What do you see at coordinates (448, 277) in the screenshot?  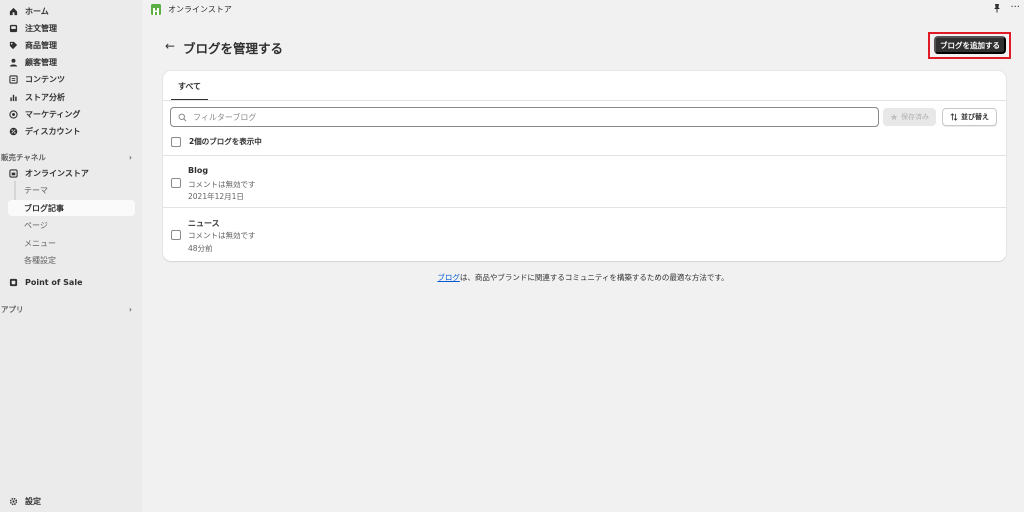 I see `blog-help-link: ブログ` at bounding box center [448, 277].